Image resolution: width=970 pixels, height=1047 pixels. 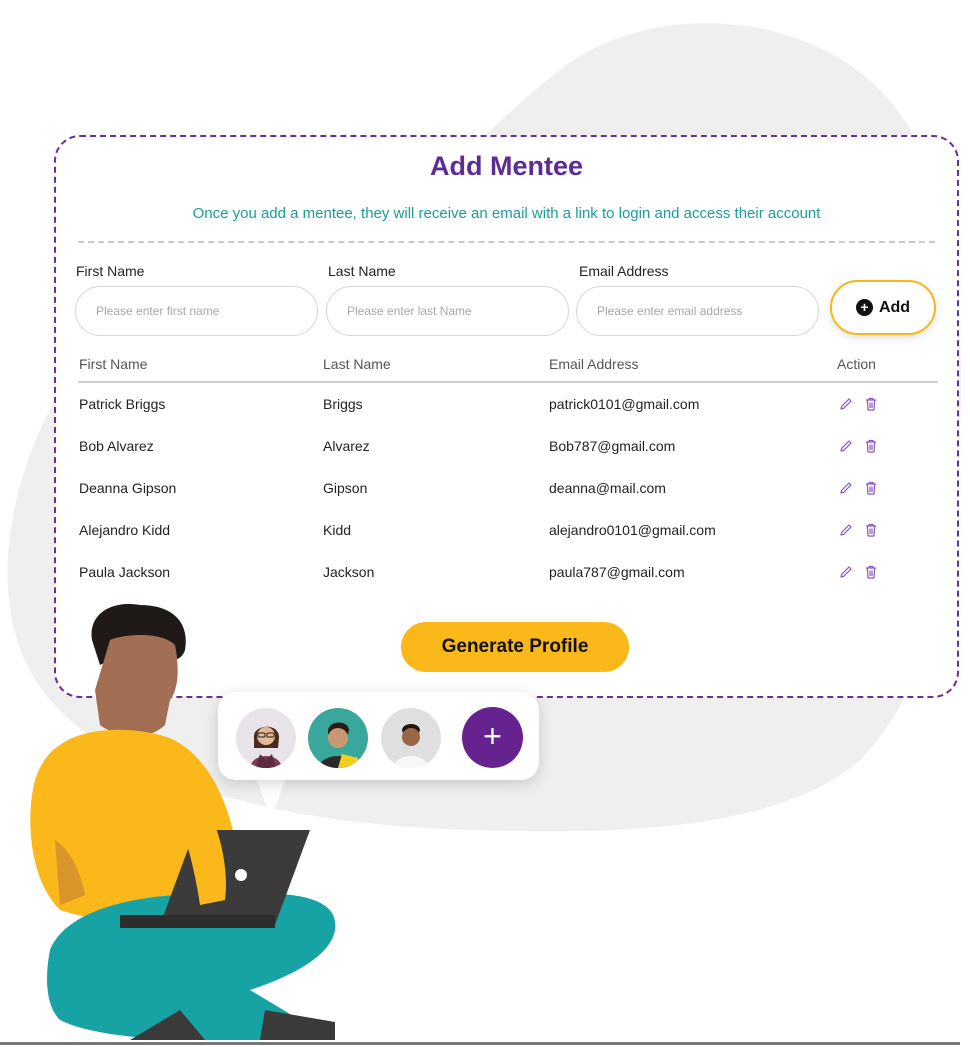 I want to click on cell-last-name: Jackson, so click(x=349, y=572).